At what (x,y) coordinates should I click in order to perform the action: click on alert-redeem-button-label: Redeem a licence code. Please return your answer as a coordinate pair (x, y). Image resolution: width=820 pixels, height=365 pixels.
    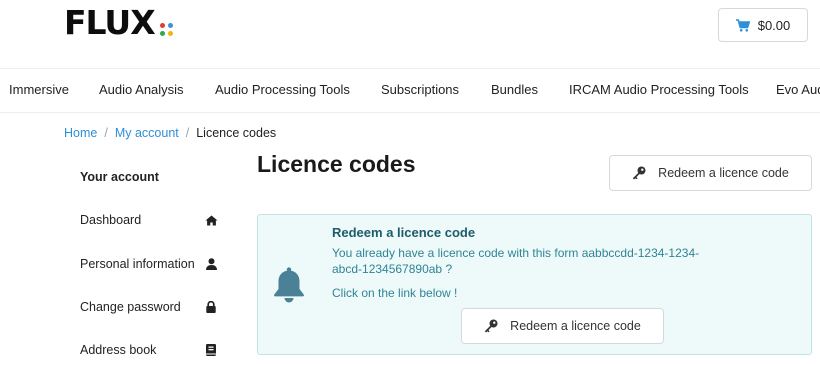
    Looking at the image, I should click on (575, 326).